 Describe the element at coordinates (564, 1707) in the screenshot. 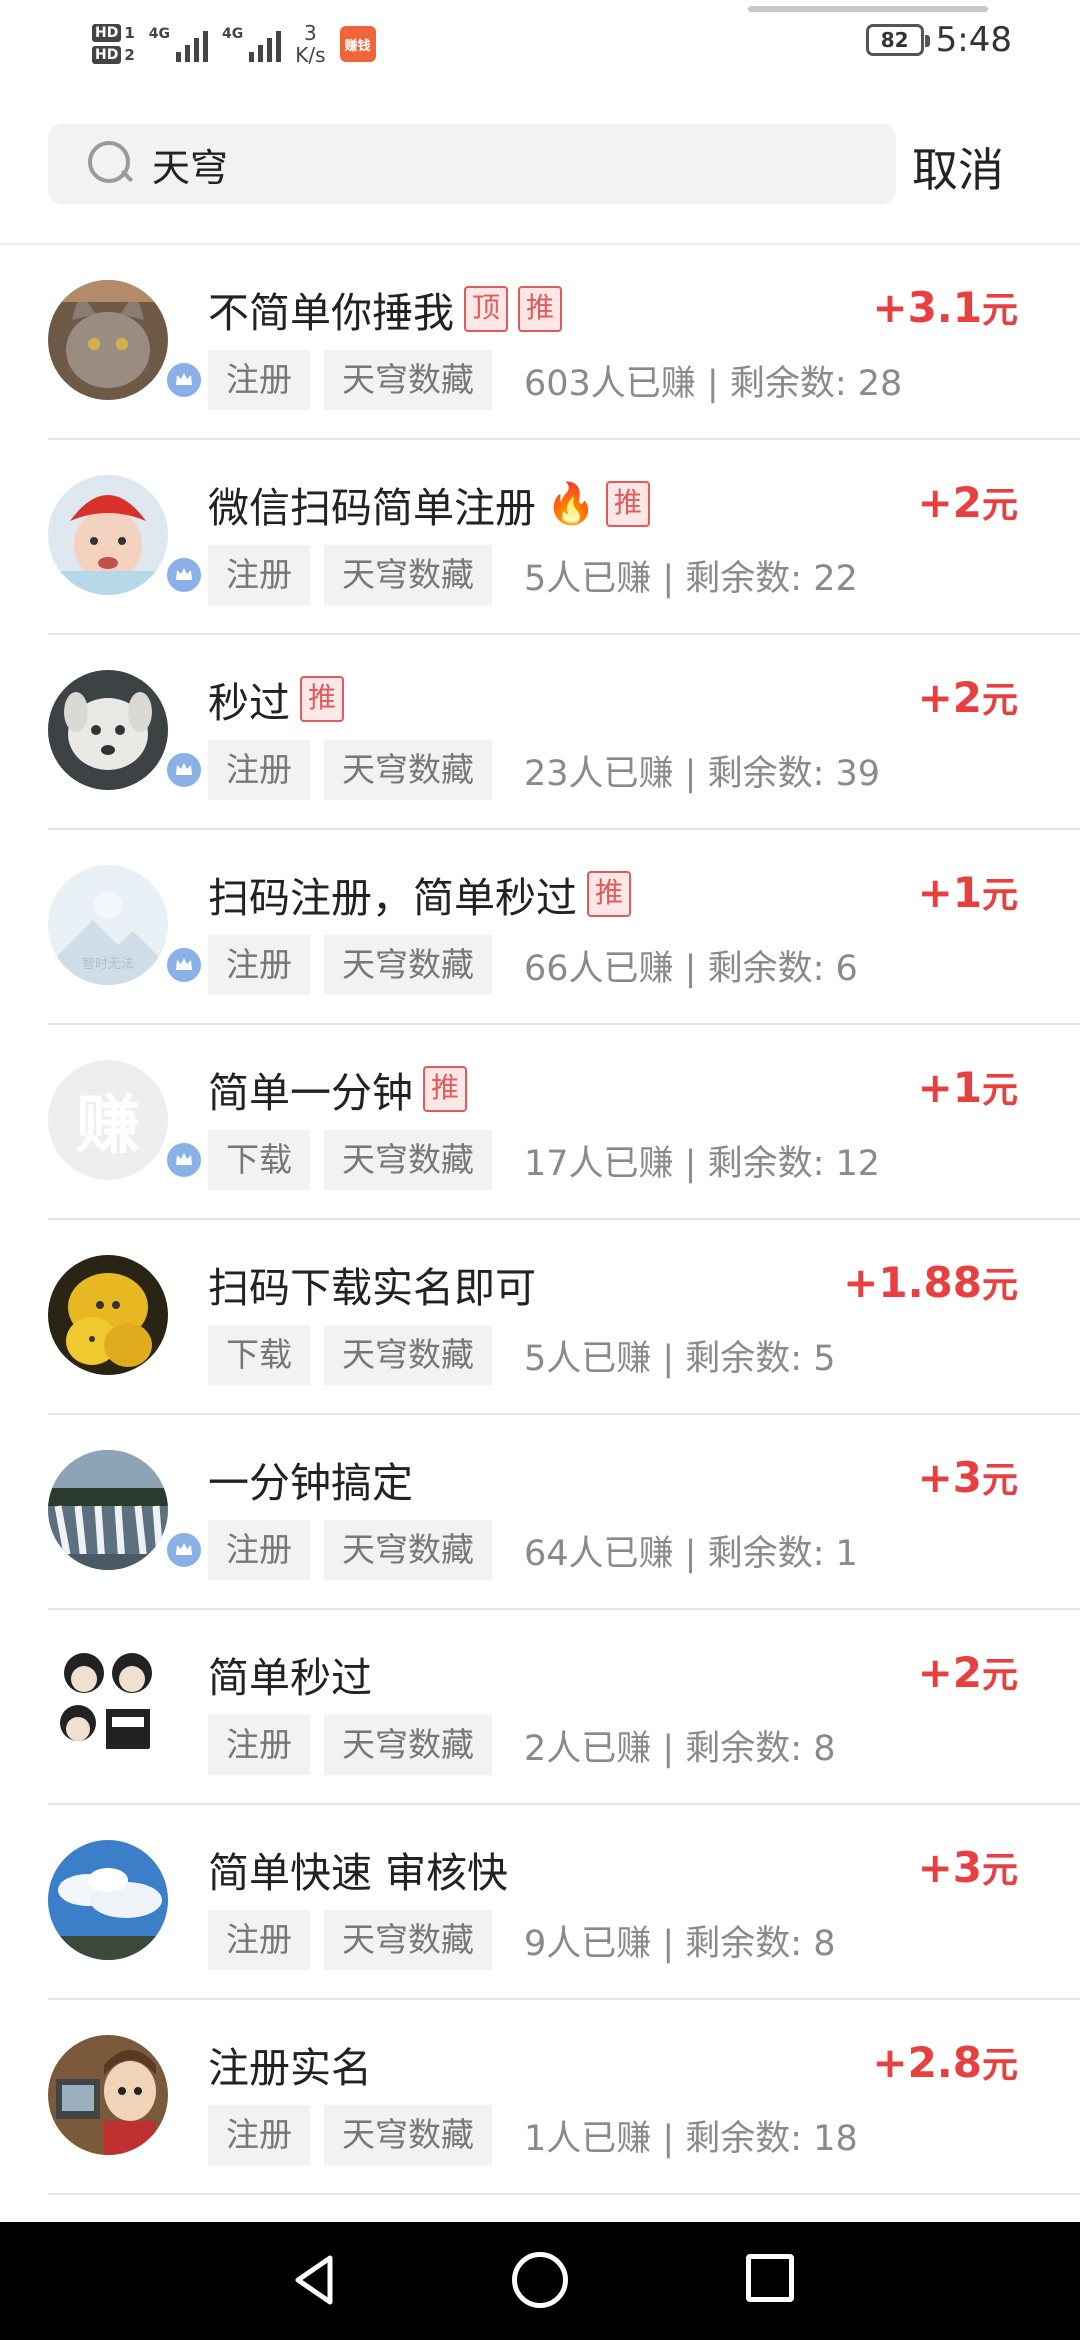

I see `task-item: 简单秒过 +2元 注册 天穹数藏 2人已赚 | 剩余数: 8` at that location.